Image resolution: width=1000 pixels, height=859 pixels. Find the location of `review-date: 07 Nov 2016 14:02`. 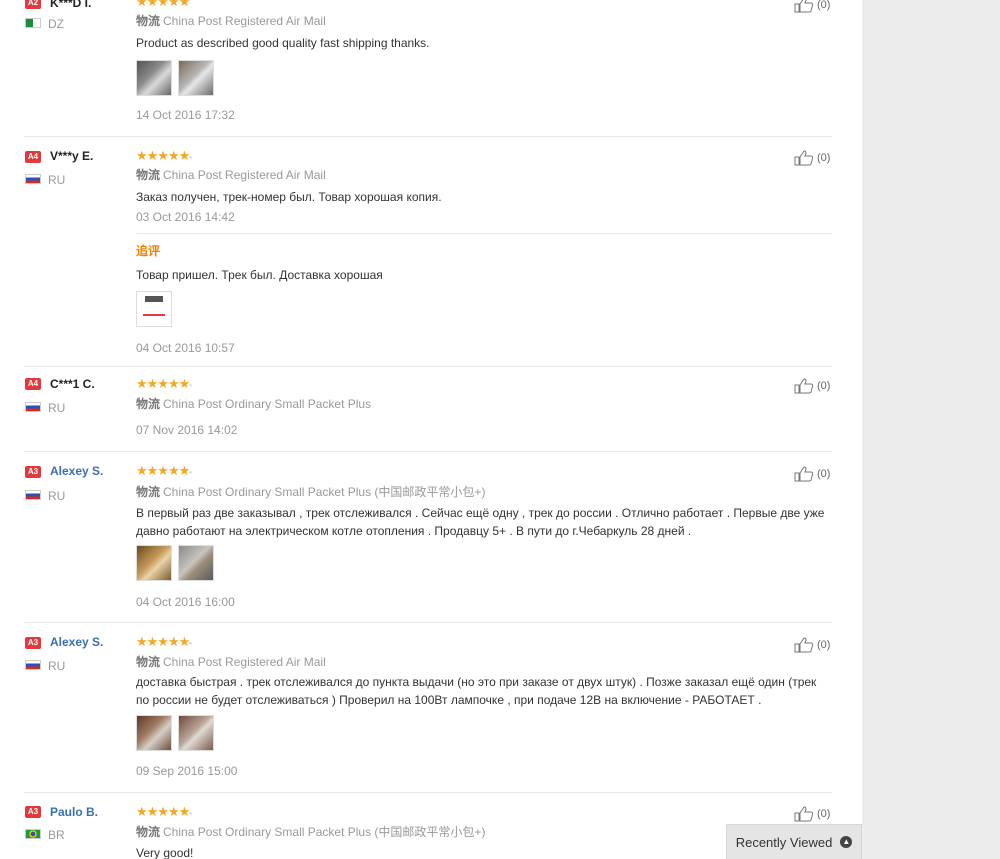

review-date: 07 Nov 2016 14:02 is located at coordinates (187, 430).